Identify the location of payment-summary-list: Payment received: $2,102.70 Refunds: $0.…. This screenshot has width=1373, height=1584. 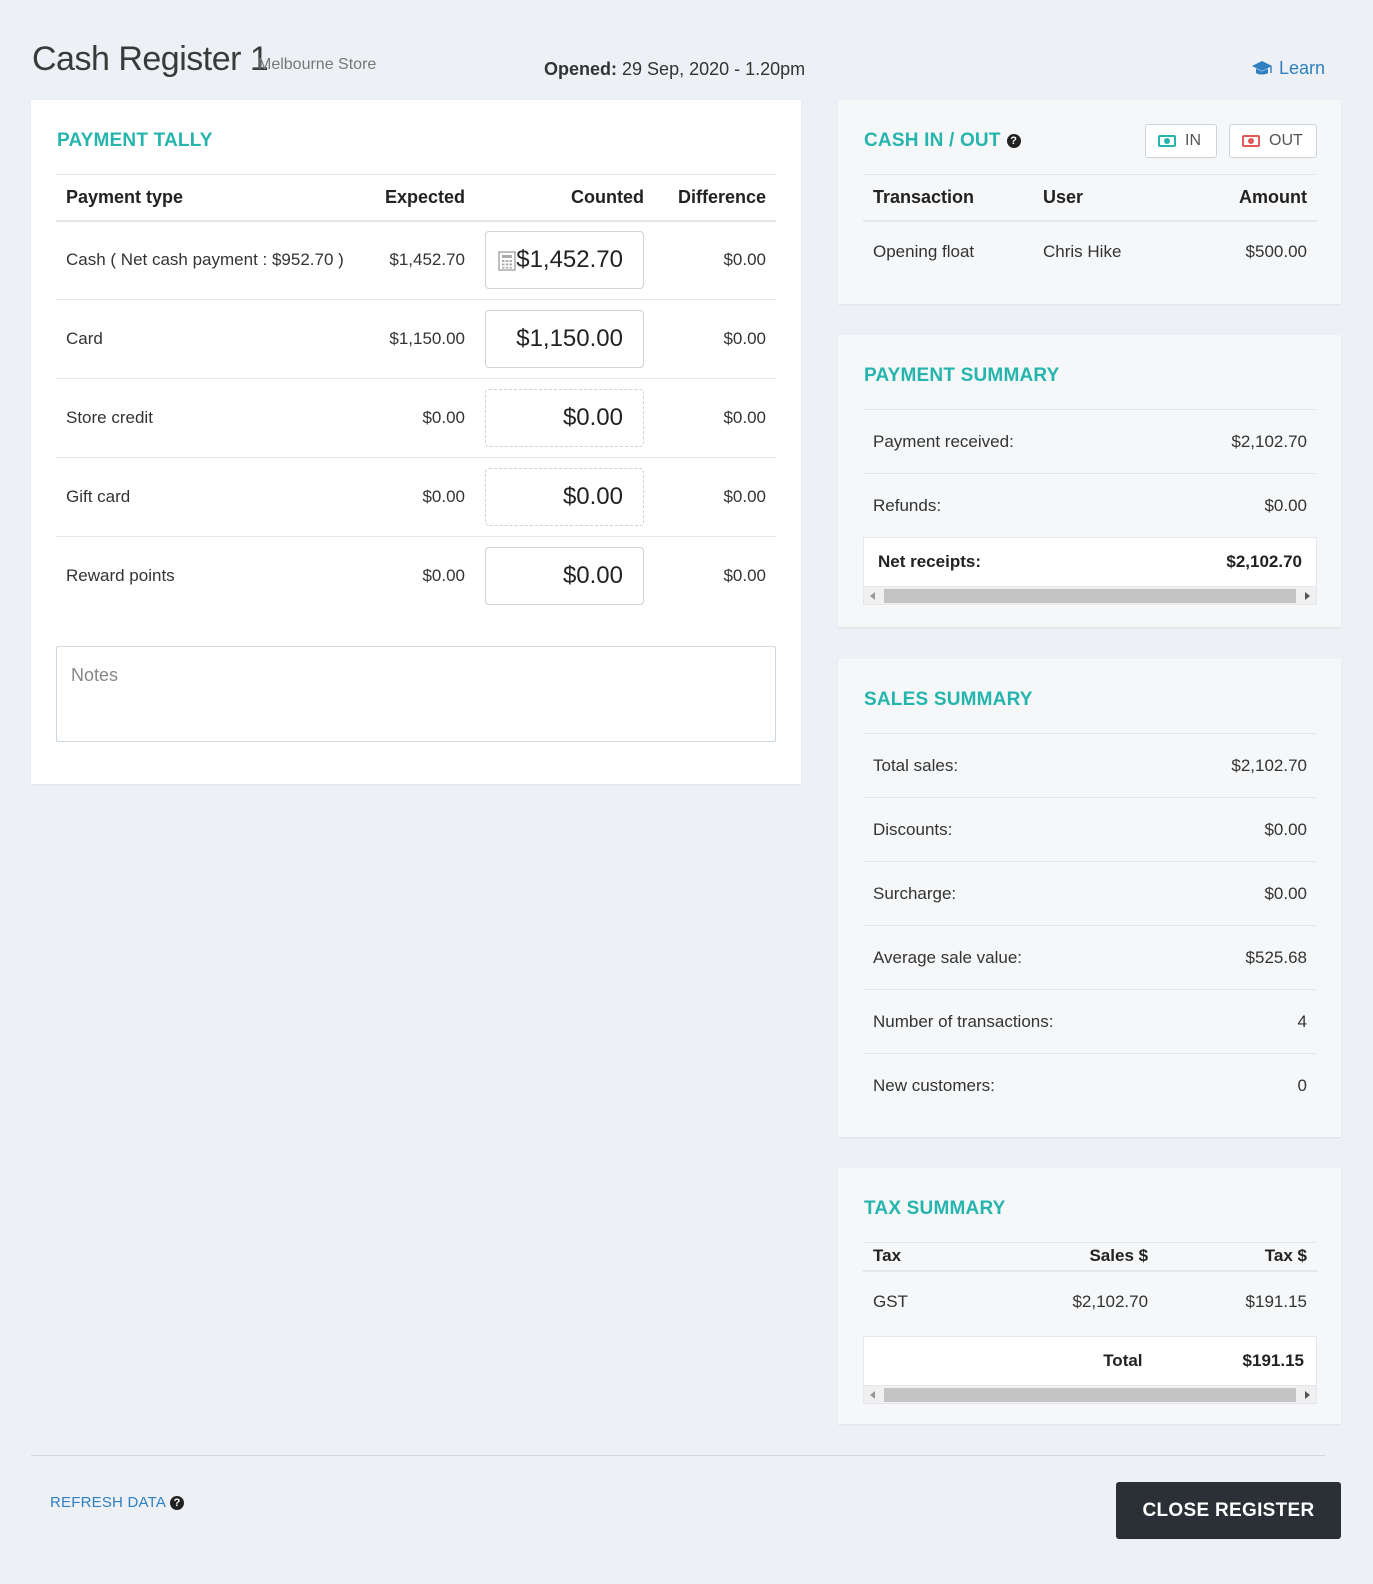
(1090, 507).